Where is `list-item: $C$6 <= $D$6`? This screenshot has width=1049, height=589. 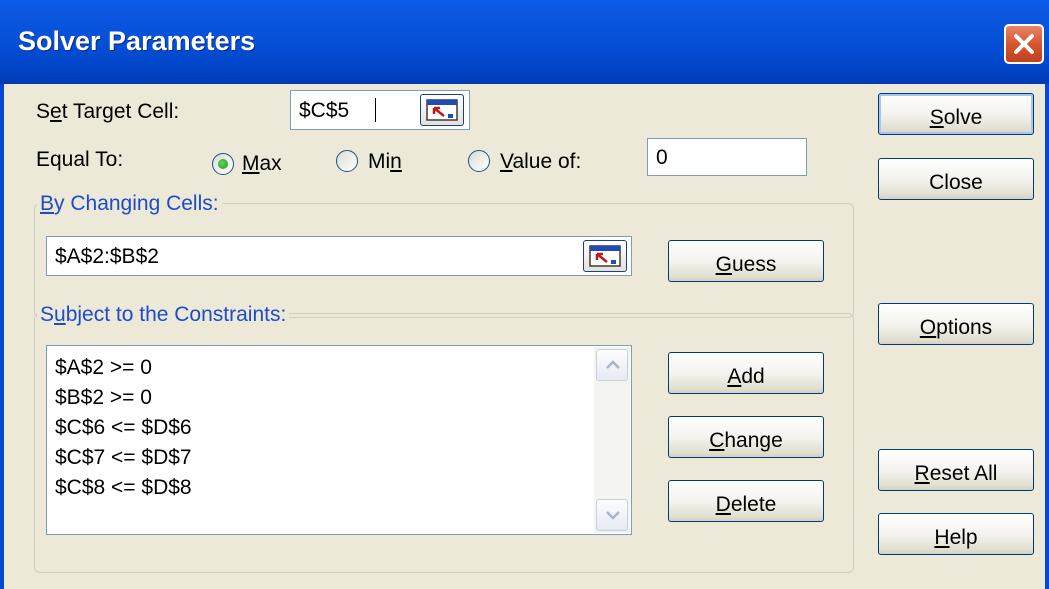 list-item: $C$6 <= $D$6 is located at coordinates (123, 428).